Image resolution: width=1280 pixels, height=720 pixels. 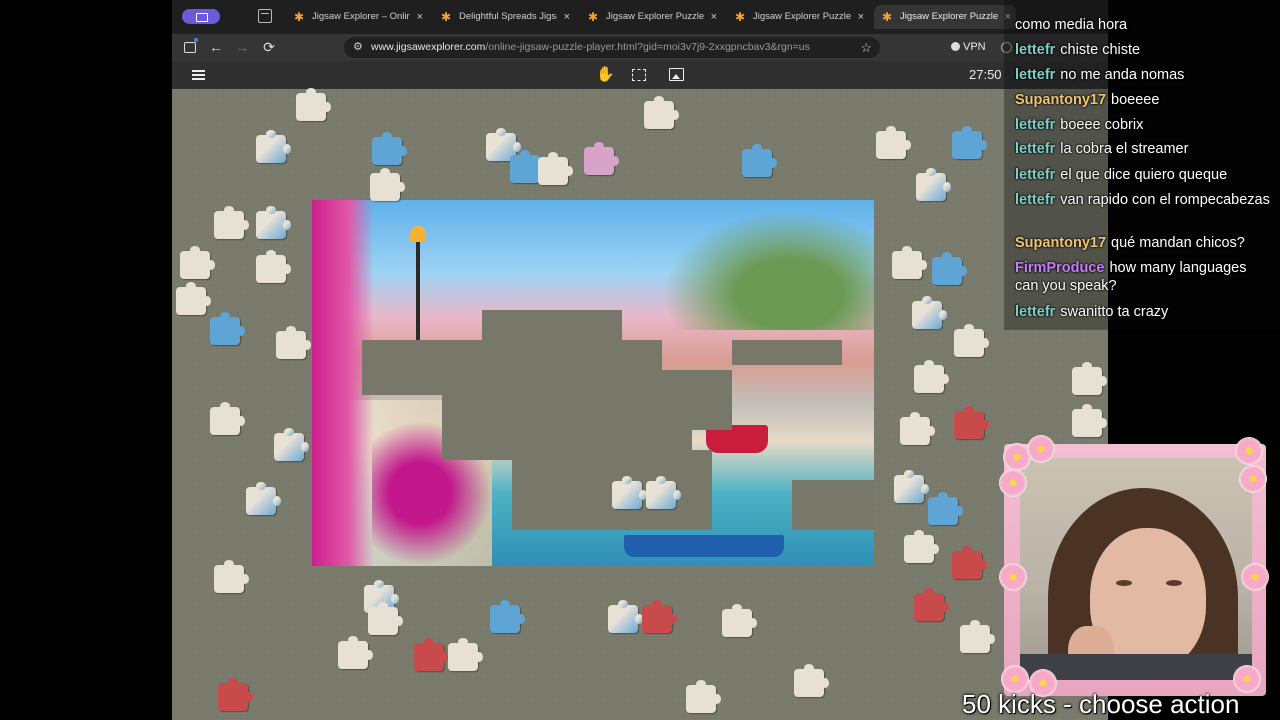 What do you see at coordinates (504, 17) in the screenshot?
I see `tab-delightful-spreads: ✱ Delightful Spreads Jigsaw P ×` at bounding box center [504, 17].